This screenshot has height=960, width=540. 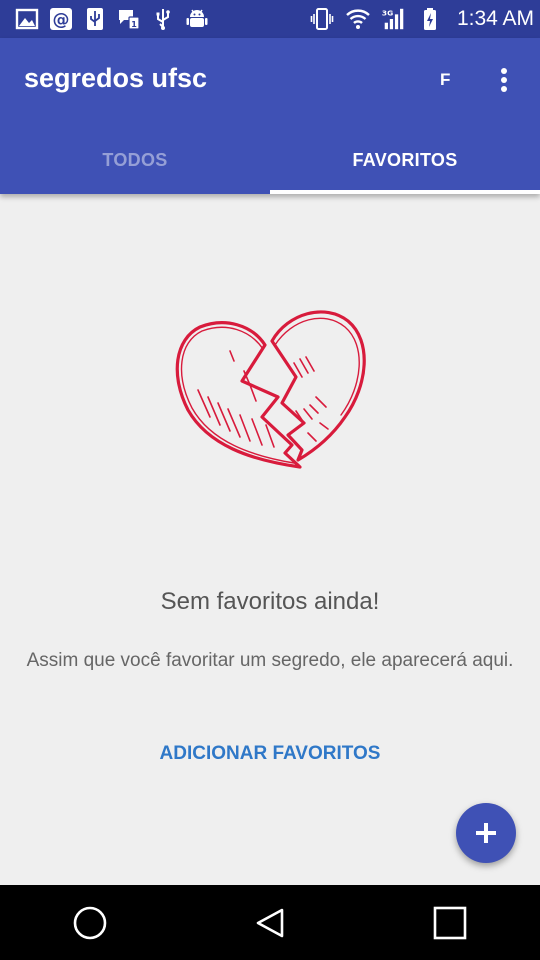 I want to click on overflow-menu-button, so click(x=504, y=80).